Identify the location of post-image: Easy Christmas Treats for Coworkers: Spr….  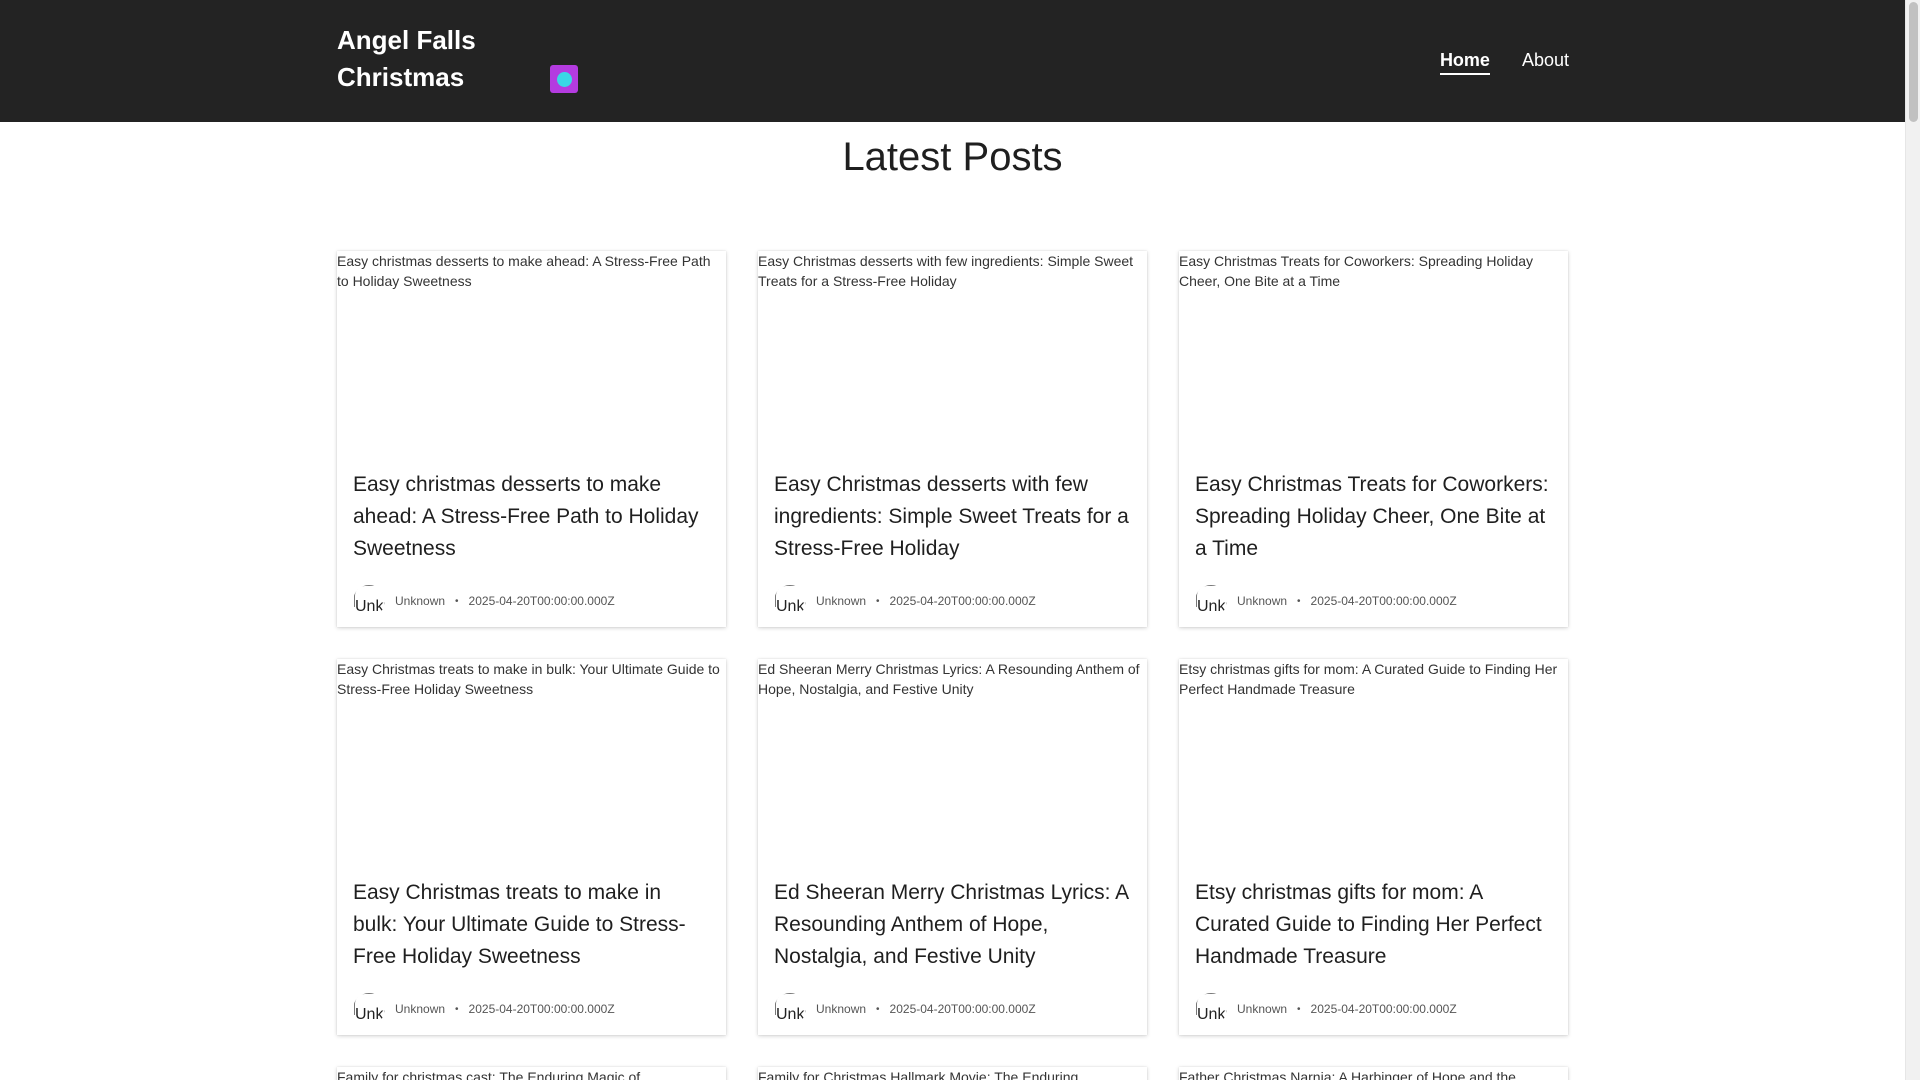
(1373, 351).